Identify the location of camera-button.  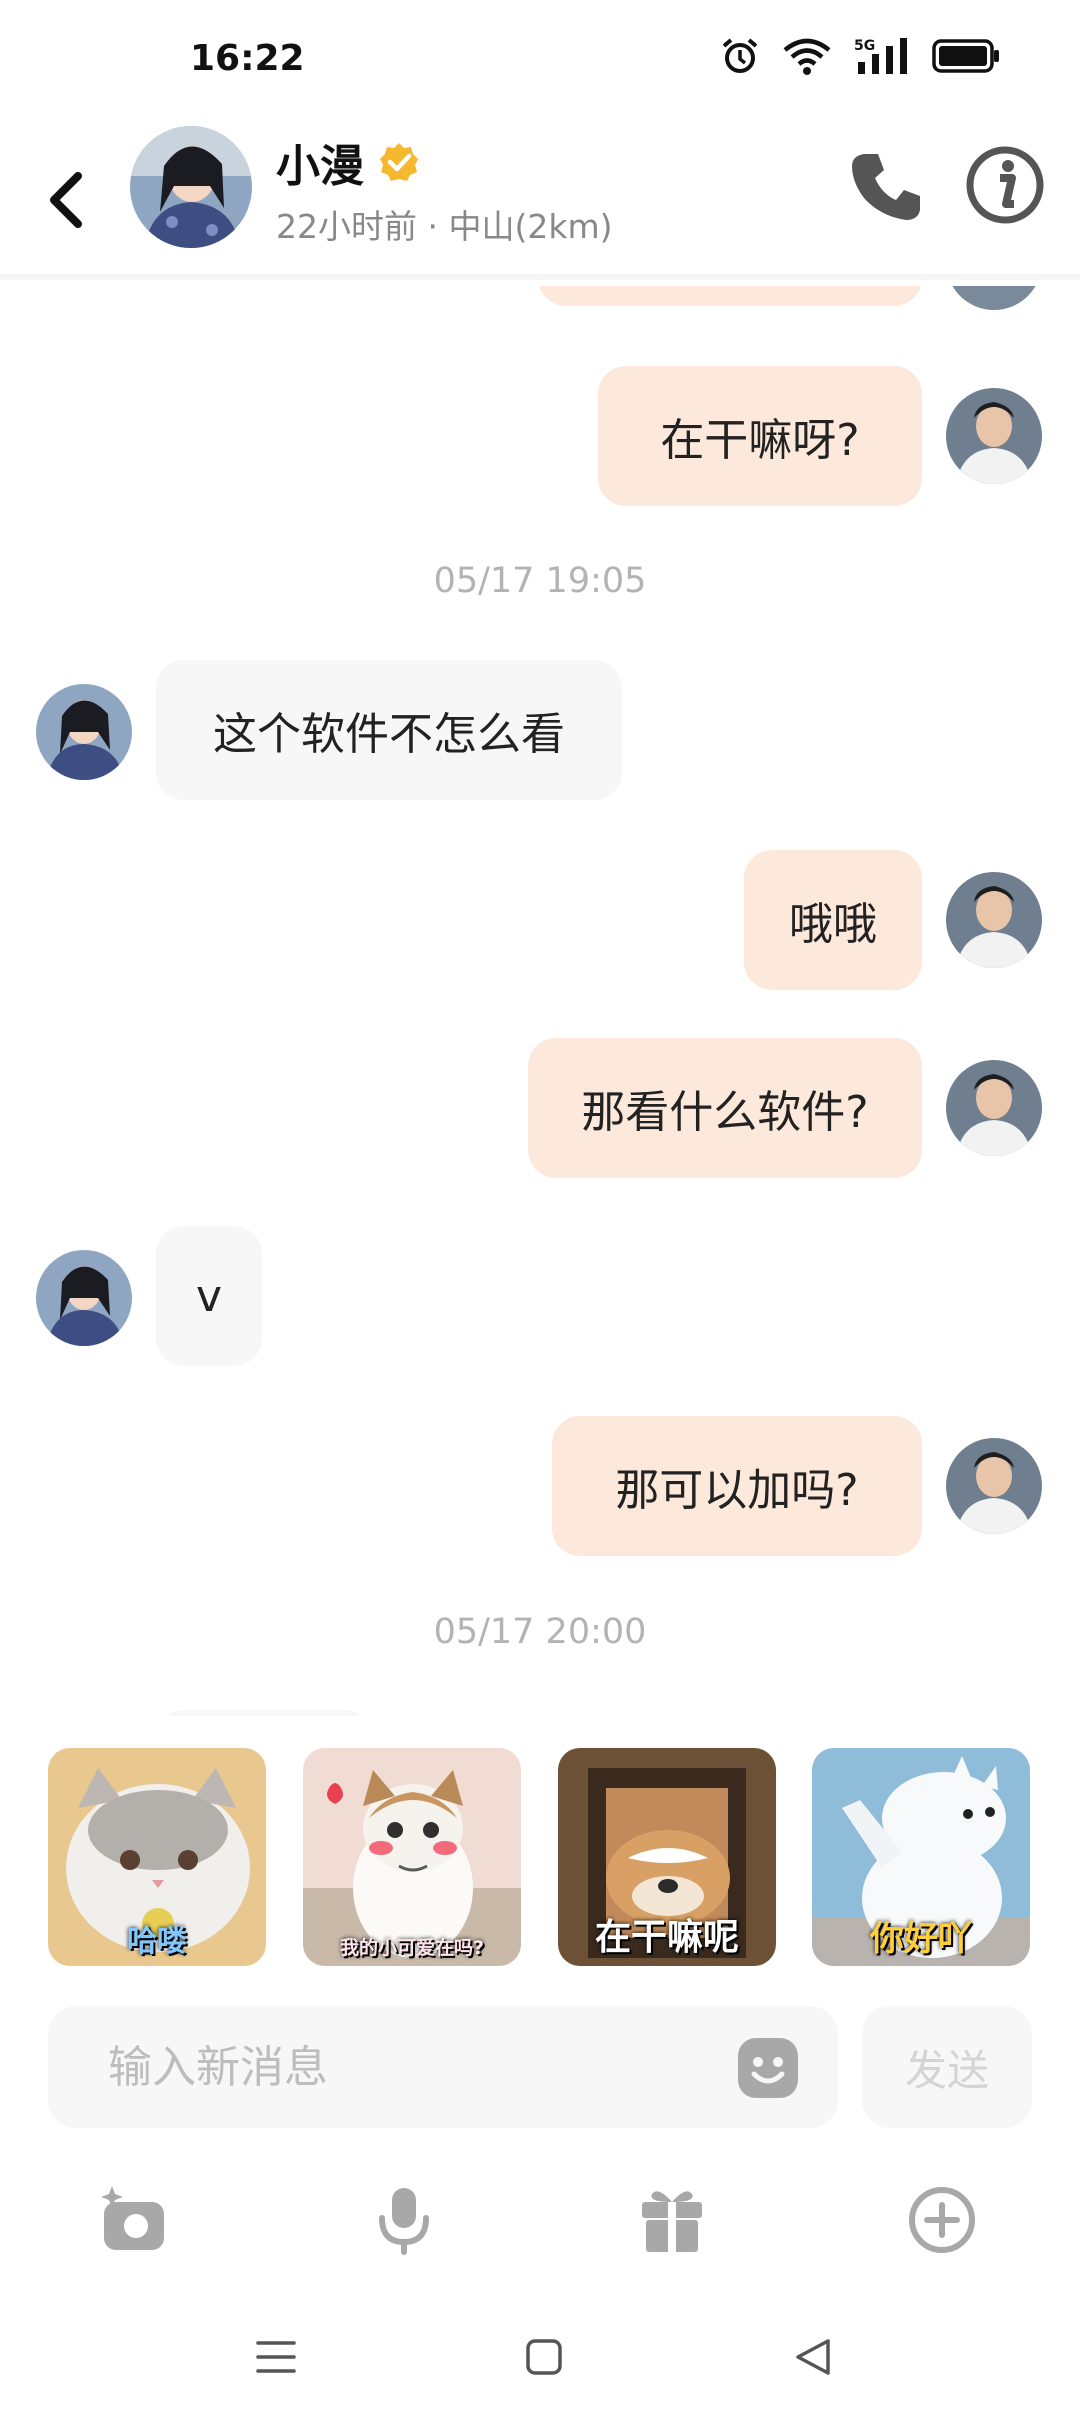
(134, 2220).